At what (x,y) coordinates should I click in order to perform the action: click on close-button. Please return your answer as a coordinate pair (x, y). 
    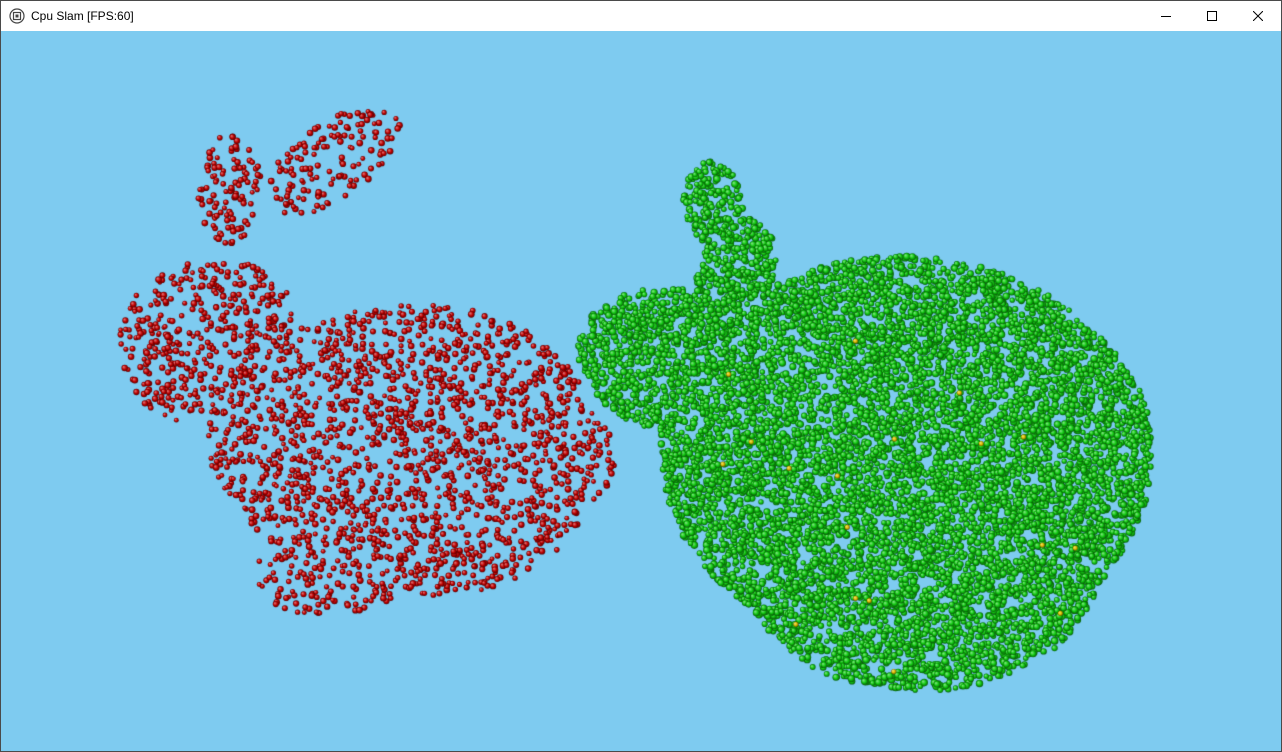
    Looking at the image, I should click on (1258, 16).